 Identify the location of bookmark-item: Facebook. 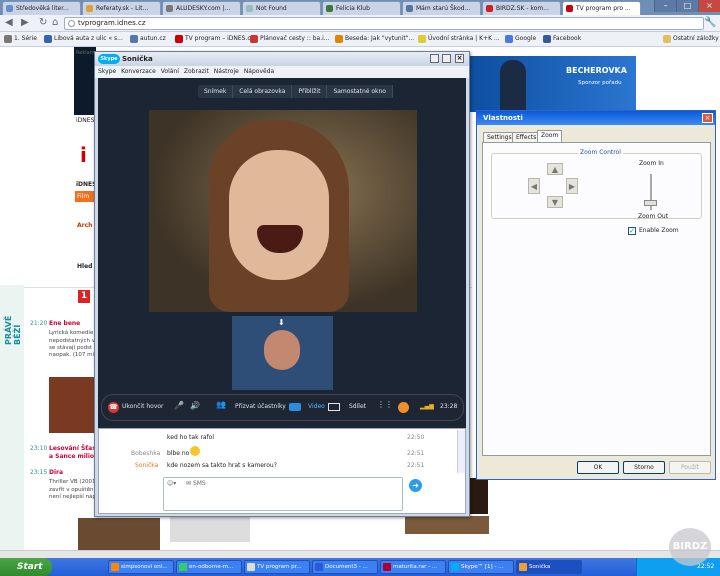
(562, 39).